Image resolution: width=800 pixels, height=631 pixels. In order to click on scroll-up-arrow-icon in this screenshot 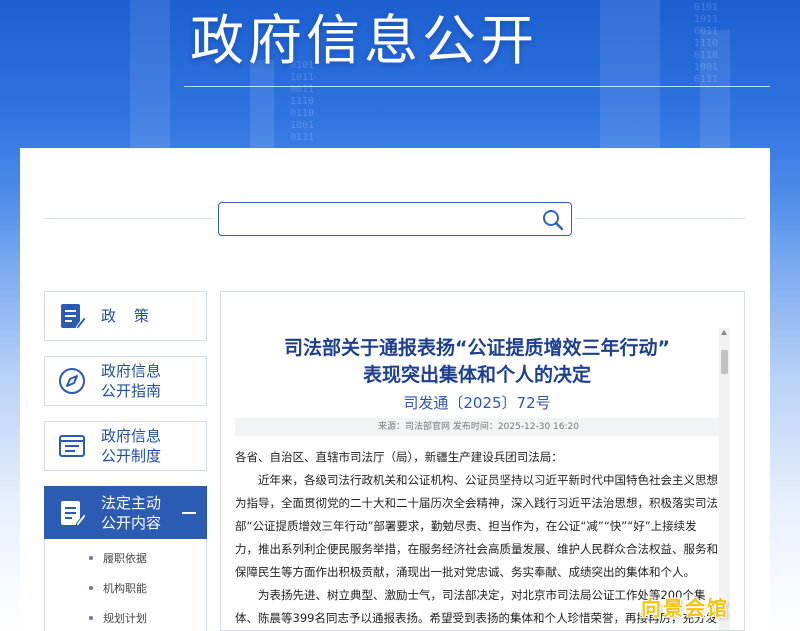, I will do `click(724, 332)`.